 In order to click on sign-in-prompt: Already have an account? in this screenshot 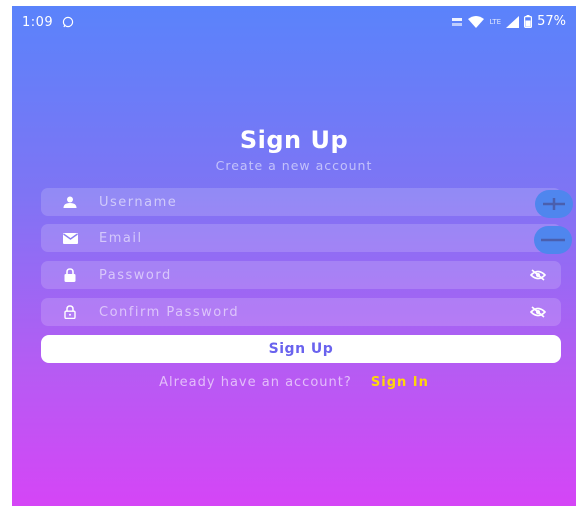, I will do `click(255, 382)`.